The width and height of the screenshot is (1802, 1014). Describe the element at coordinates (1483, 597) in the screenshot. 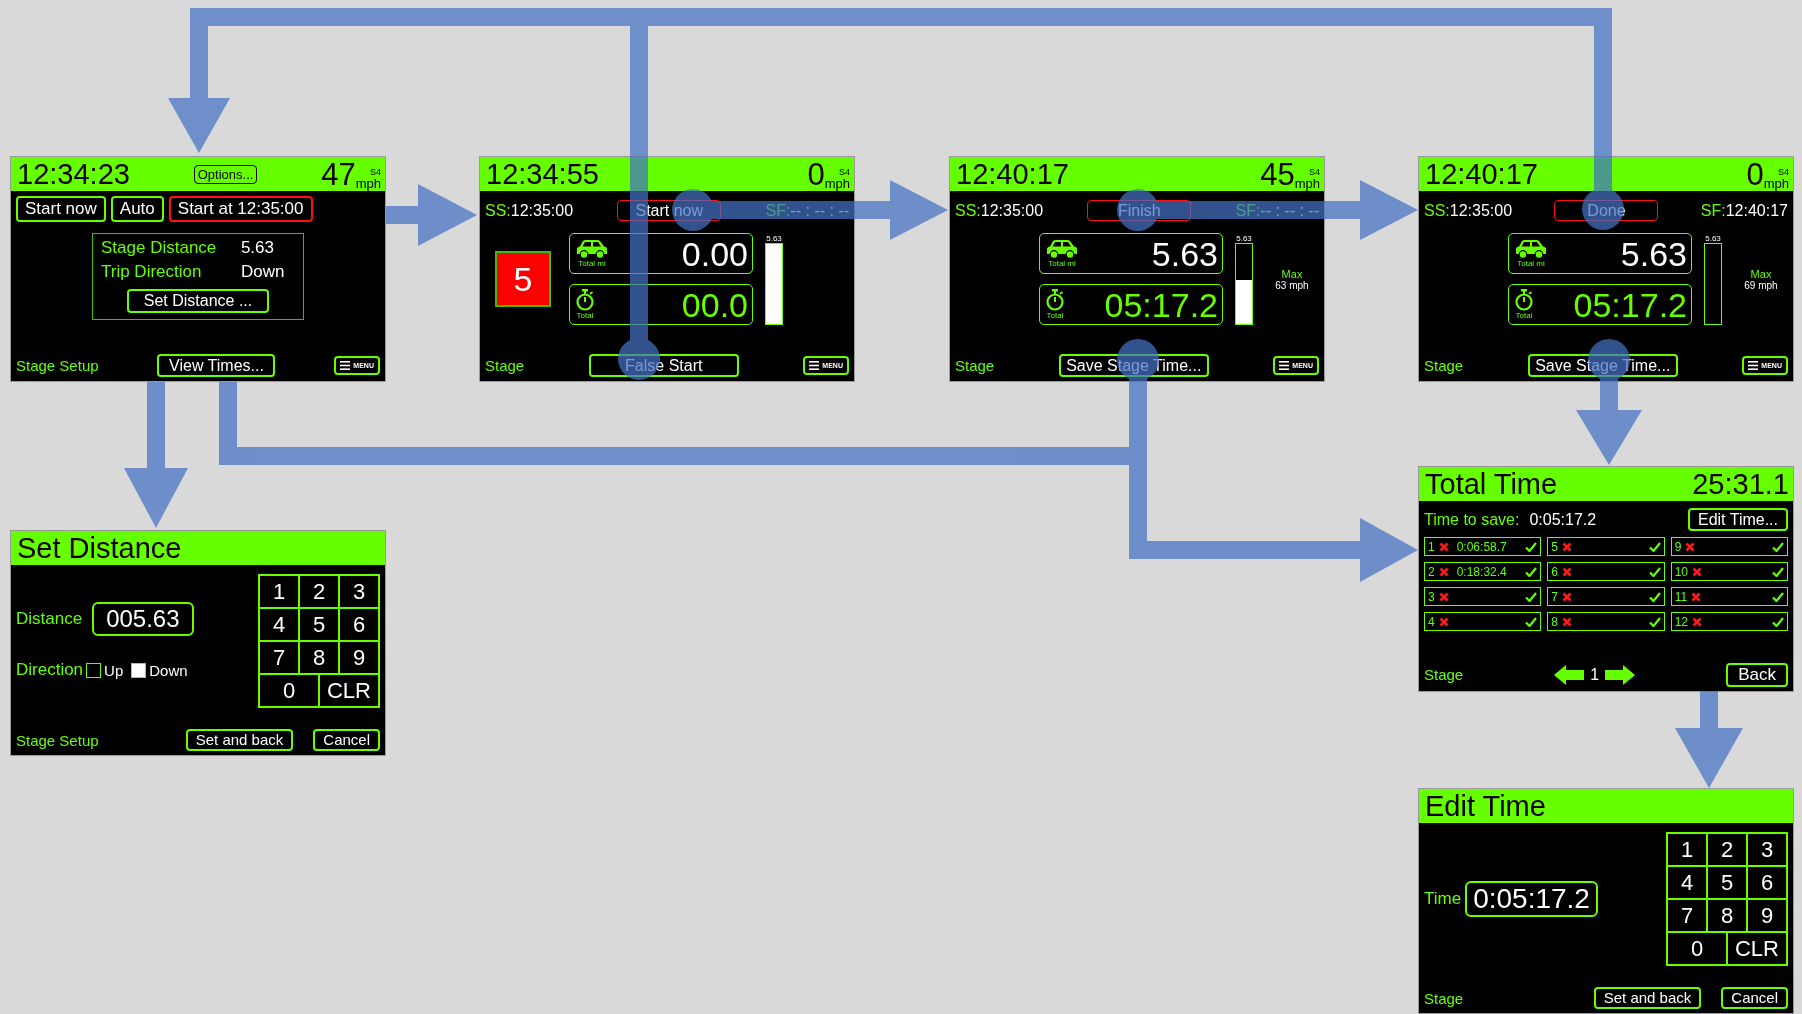

I see `time-slot: 3` at that location.